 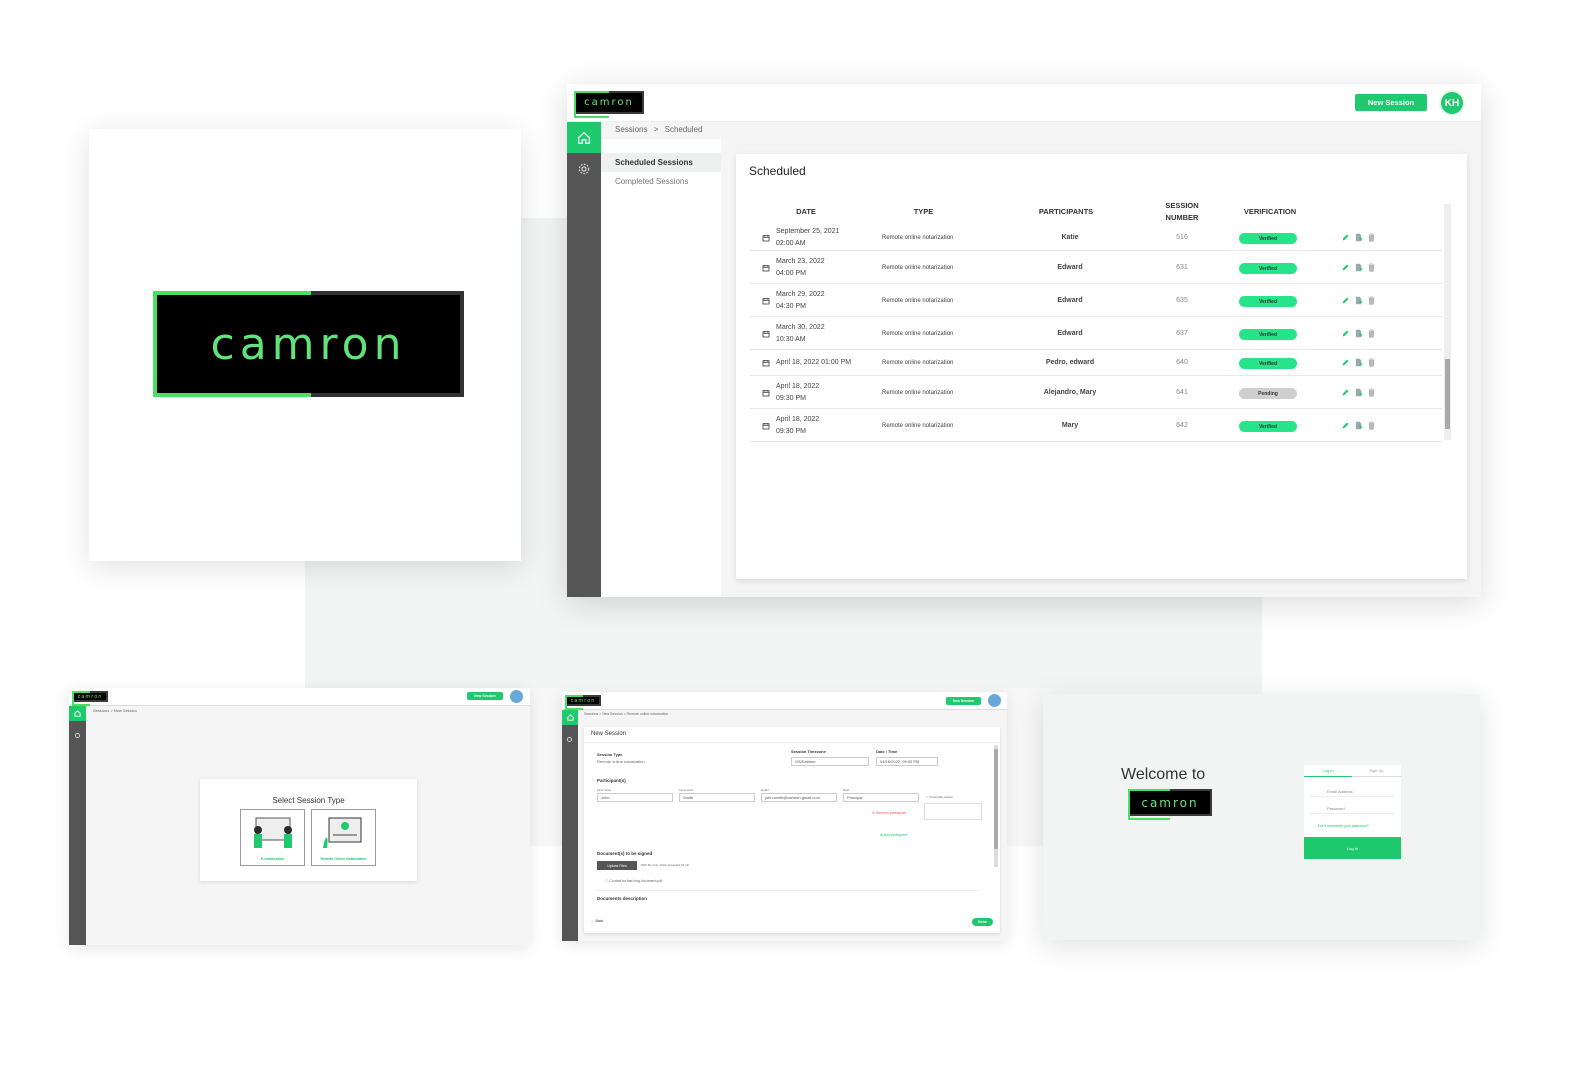 I want to click on row-date: April 18, 2022 09:30 PM, so click(x=798, y=425).